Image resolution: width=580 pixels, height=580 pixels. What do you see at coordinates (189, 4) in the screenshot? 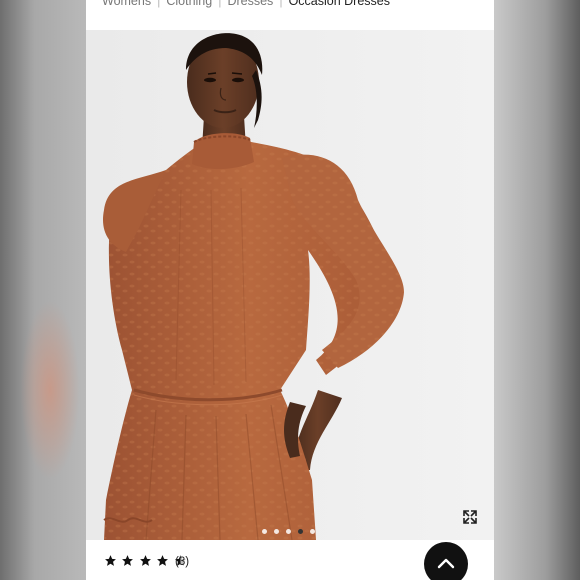
I see `breadcrumb-item: Clothing` at bounding box center [189, 4].